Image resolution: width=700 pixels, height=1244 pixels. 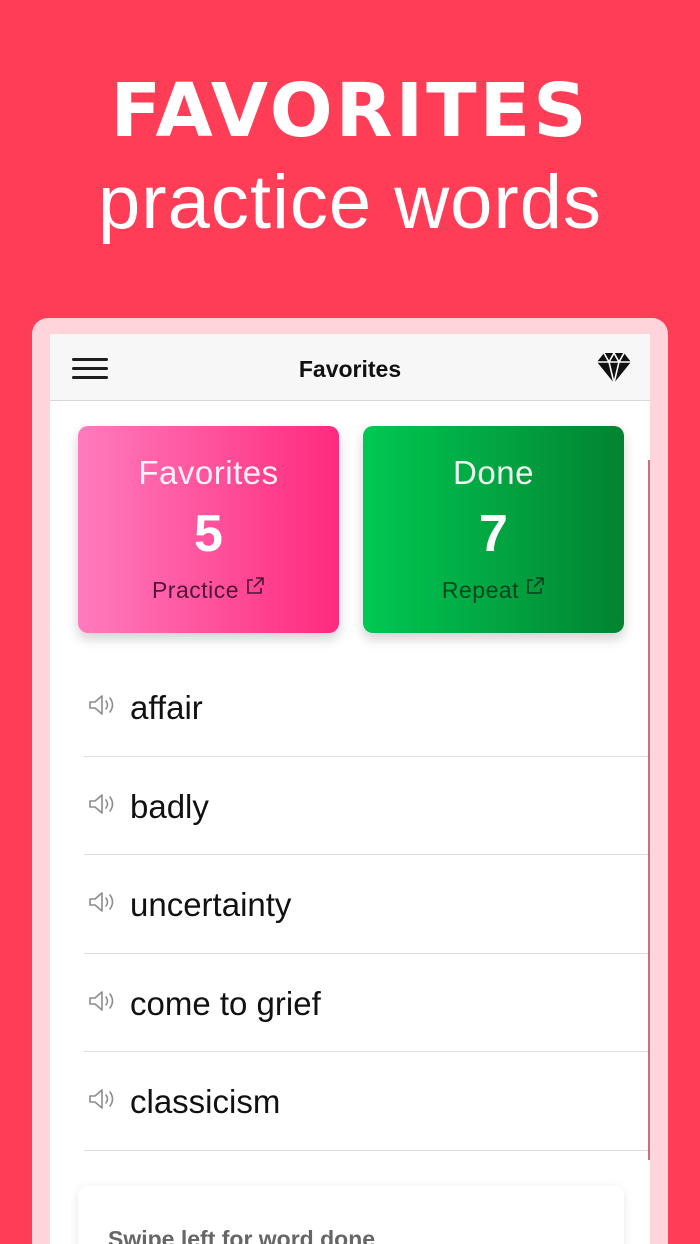 I want to click on word-text: badly, so click(x=169, y=806).